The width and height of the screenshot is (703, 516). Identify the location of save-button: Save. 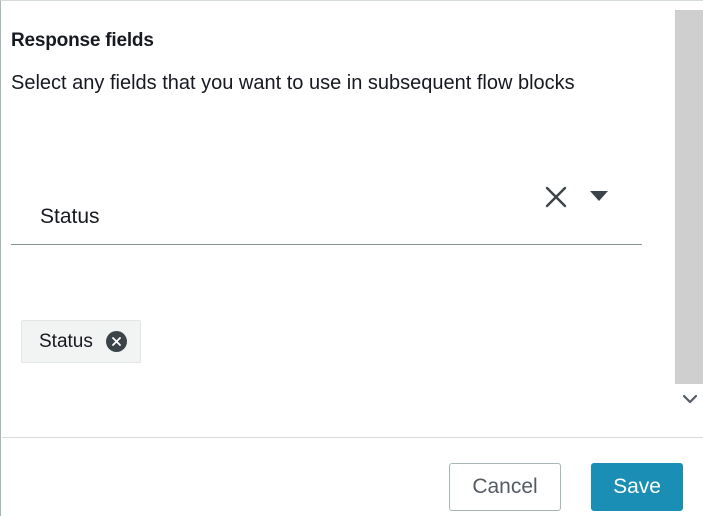
(637, 487).